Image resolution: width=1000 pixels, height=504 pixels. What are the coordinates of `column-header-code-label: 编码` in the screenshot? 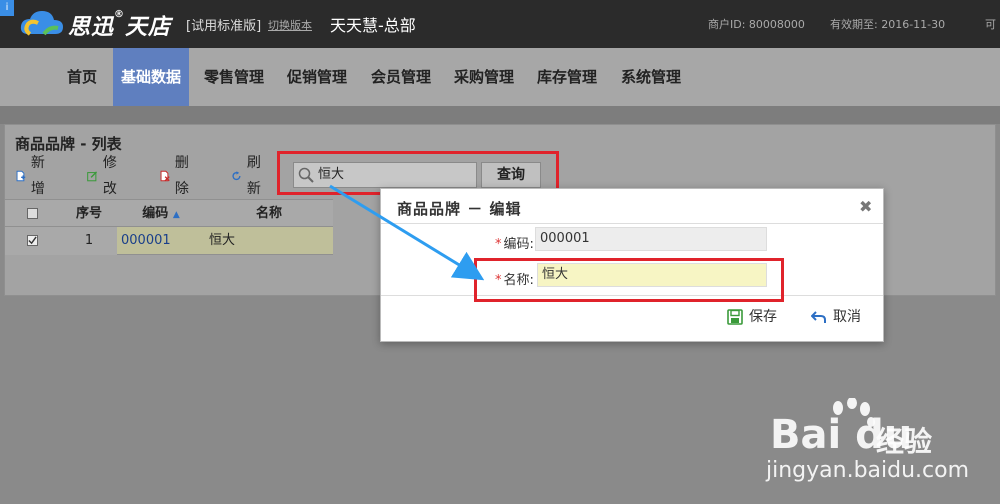 It's located at (155, 213).